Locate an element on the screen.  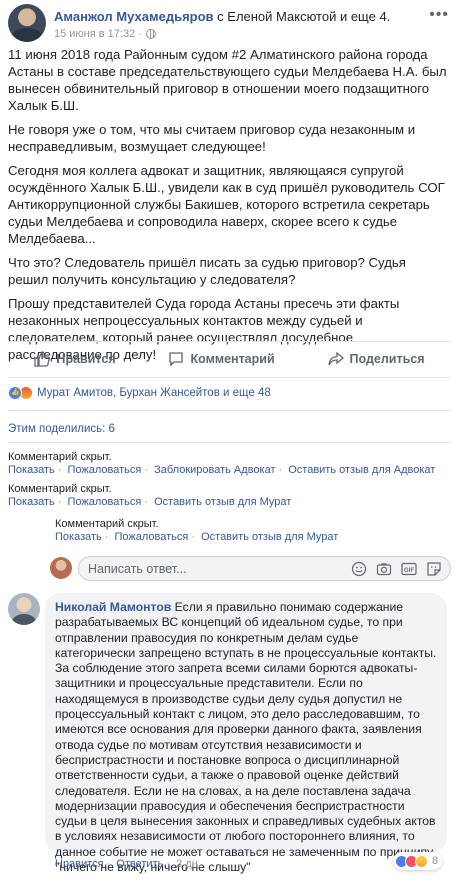
share-button: Поделиться is located at coordinates (376, 359).